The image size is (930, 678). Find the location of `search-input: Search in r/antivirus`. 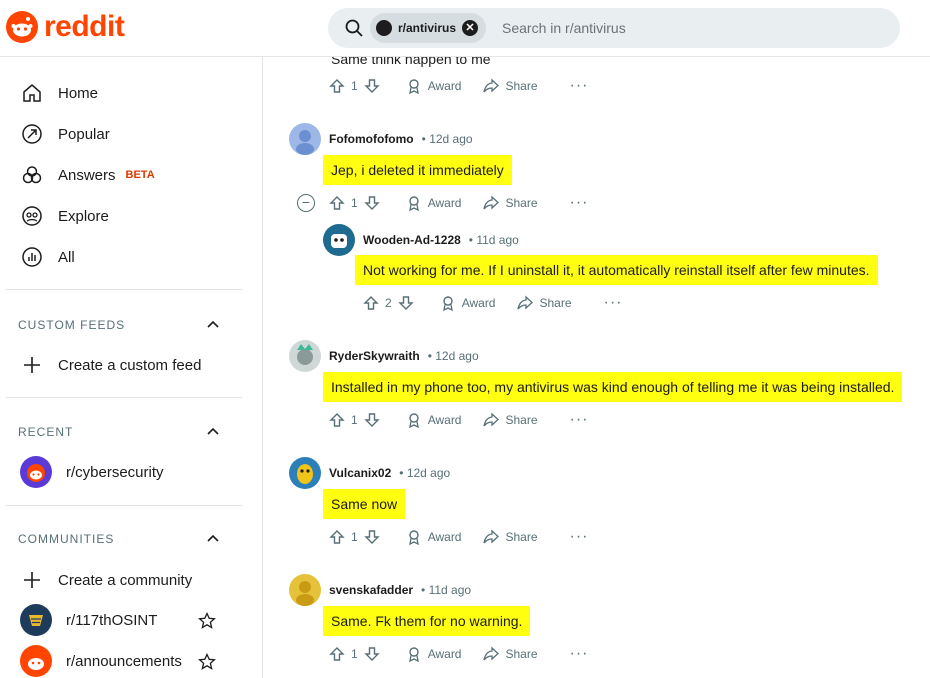

search-input: Search in r/antivirus is located at coordinates (564, 28).